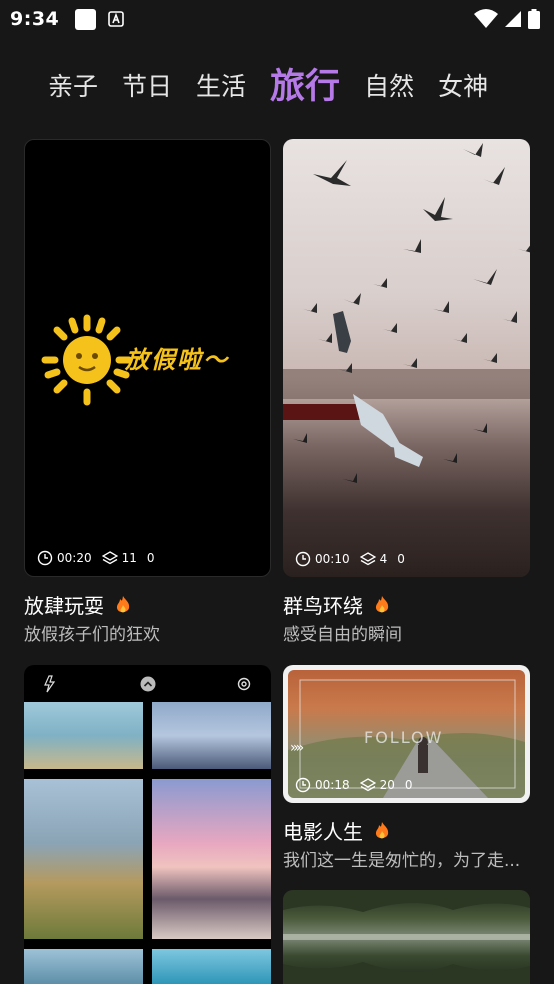 This screenshot has width=554, height=984. What do you see at coordinates (147, 824) in the screenshot?
I see `template-thumbnail-collage` at bounding box center [147, 824].